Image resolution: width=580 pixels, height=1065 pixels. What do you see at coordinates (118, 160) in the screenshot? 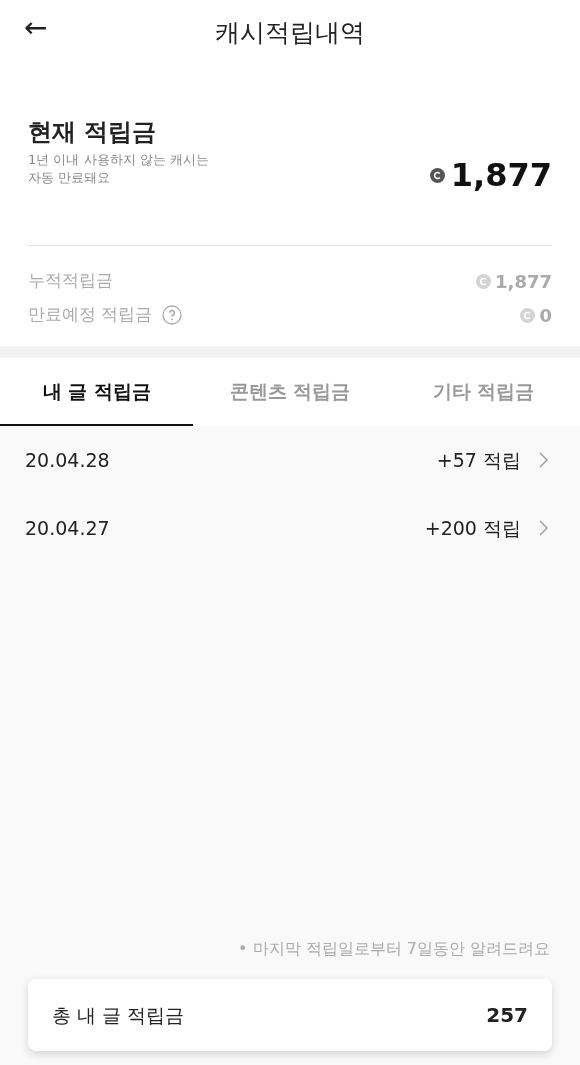
I see `balance-note: 1년 이내 사용하지 않는 캐시는` at bounding box center [118, 160].